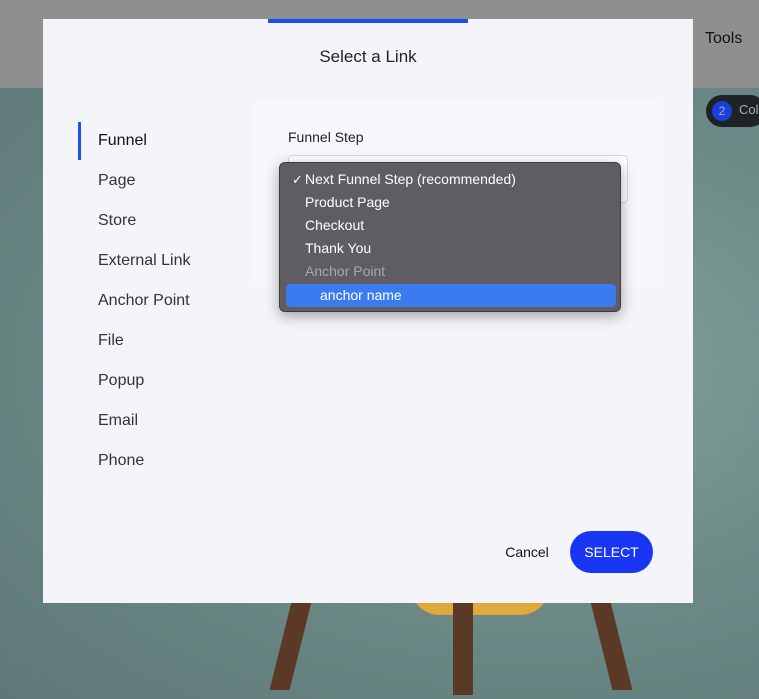 This screenshot has width=759, height=699. Describe the element at coordinates (134, 141) in the screenshot. I see `sidebar-item-funnel: Funnel` at that location.